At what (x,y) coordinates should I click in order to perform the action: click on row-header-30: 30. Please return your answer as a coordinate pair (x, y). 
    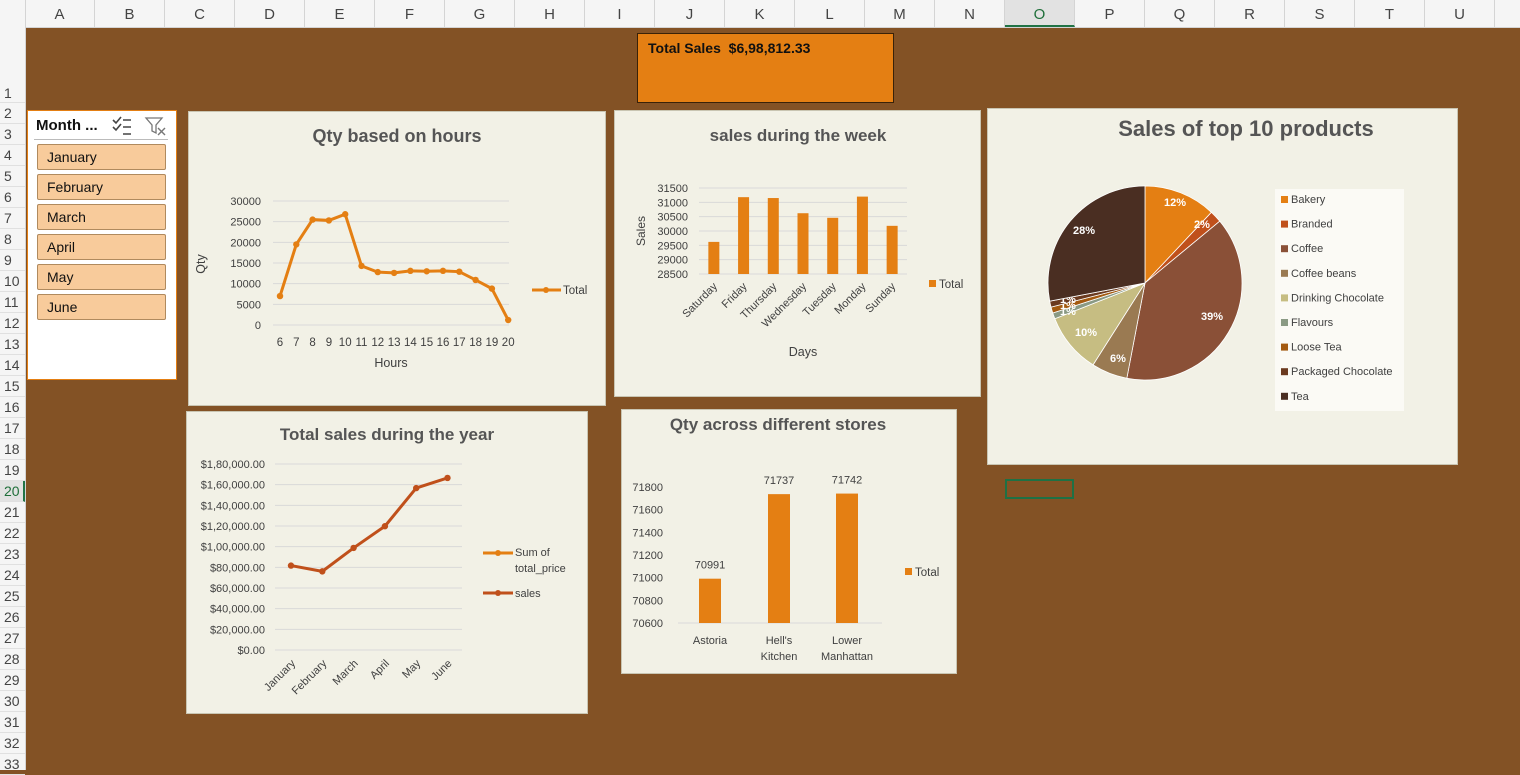
    Looking at the image, I should click on (12, 701).